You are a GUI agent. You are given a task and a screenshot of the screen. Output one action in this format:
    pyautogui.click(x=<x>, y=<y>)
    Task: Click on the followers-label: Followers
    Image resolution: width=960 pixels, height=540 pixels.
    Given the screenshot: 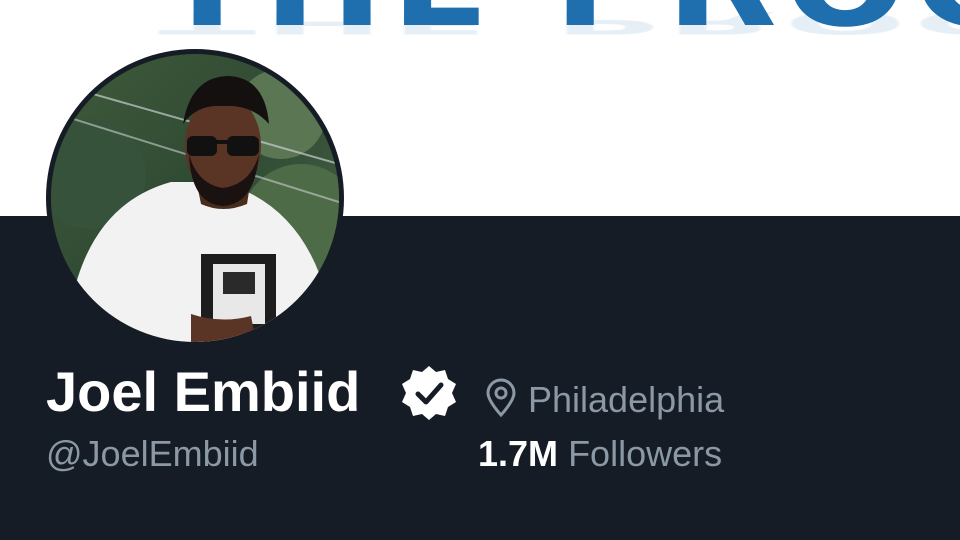 What is the action you would take?
    pyautogui.click(x=645, y=453)
    